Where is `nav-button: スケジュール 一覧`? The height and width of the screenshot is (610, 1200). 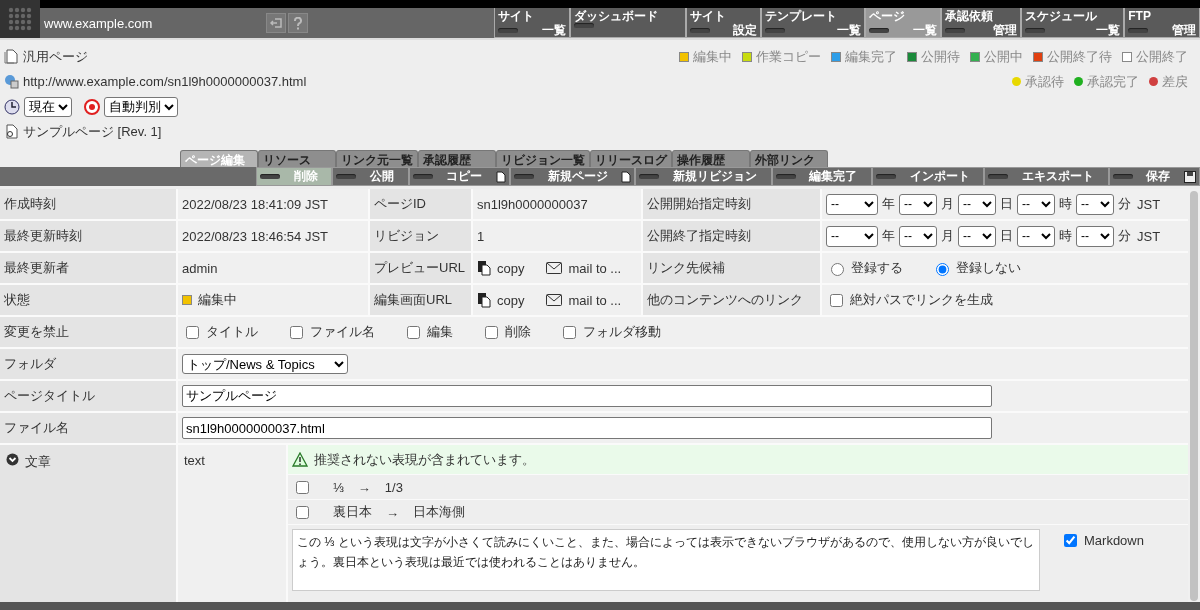
nav-button: スケジュール 一覧 is located at coordinates (1072, 23).